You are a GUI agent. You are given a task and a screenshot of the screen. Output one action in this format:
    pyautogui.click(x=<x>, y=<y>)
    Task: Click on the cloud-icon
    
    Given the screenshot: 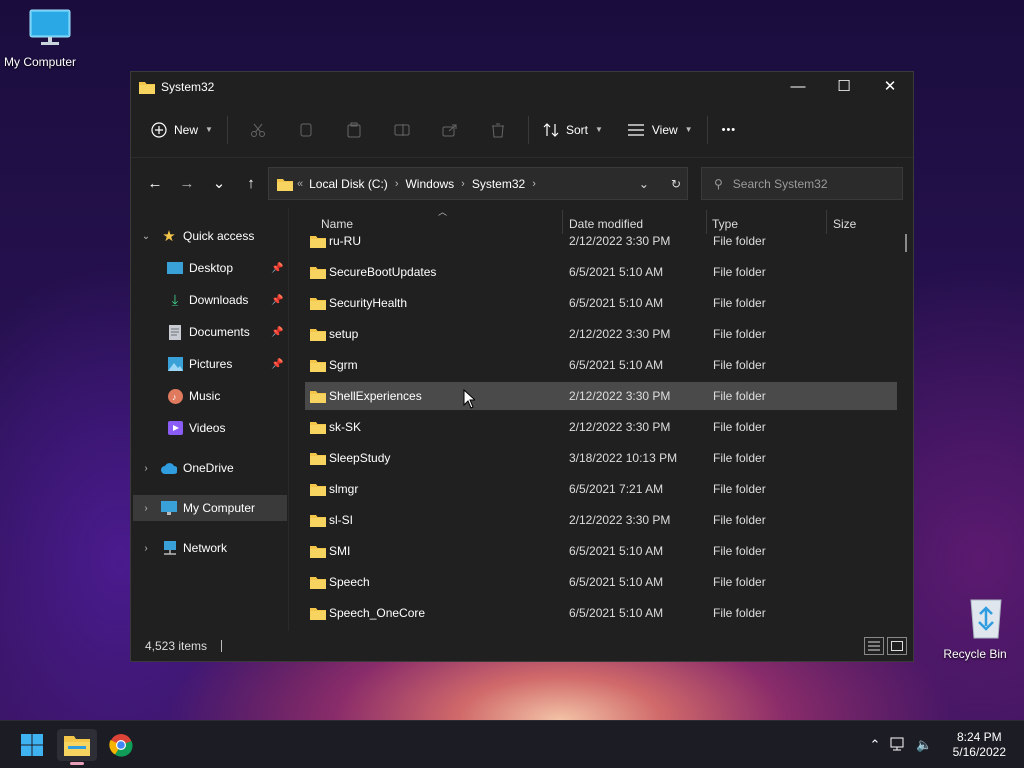 What is the action you would take?
    pyautogui.click(x=169, y=468)
    